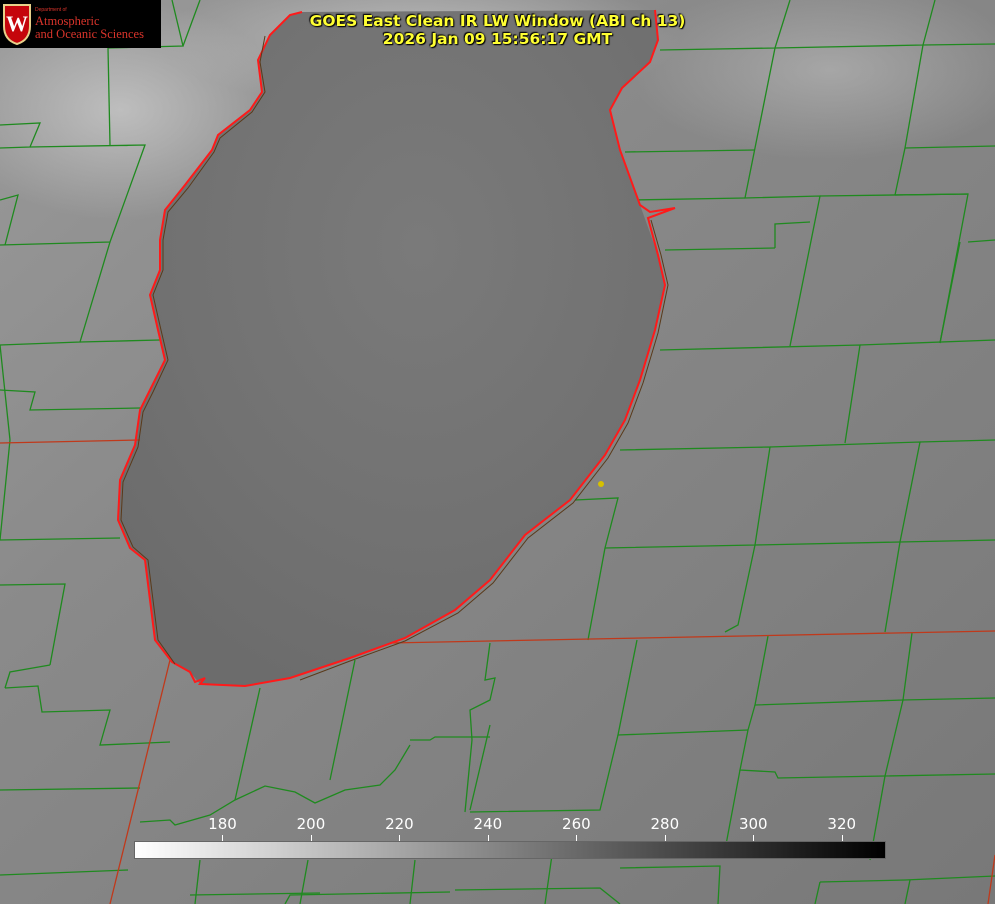 Image resolution: width=995 pixels, height=904 pixels. Describe the element at coordinates (67, 20) in the screenshot. I see `logo-line1: Atmospheric` at that location.